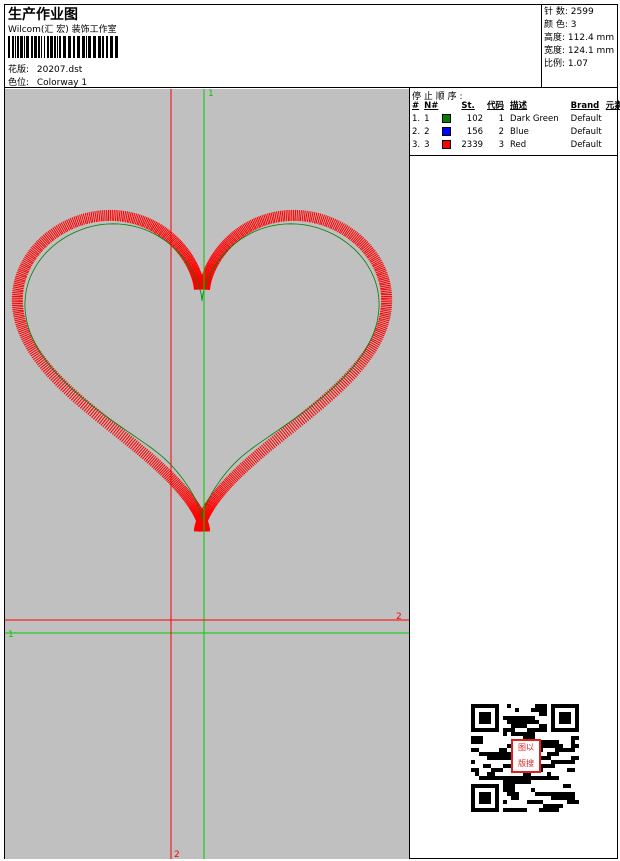 The height and width of the screenshot is (861, 620). Describe the element at coordinates (475, 119) in the screenshot. I see `row-stitches: 102` at that location.